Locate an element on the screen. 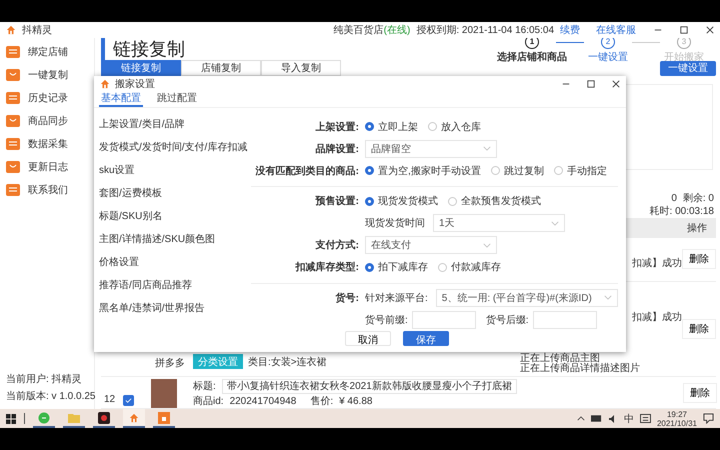 This screenshot has height=450, width=720. cancel-button: 取消 is located at coordinates (368, 338).